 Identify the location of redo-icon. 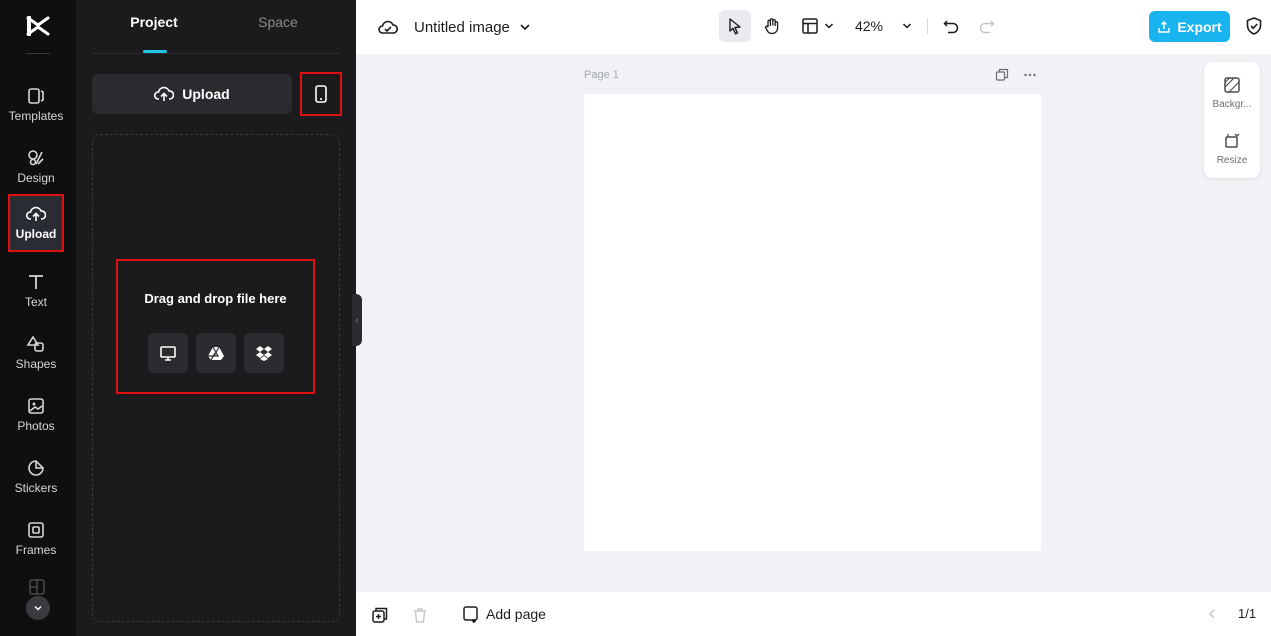
(987, 27).